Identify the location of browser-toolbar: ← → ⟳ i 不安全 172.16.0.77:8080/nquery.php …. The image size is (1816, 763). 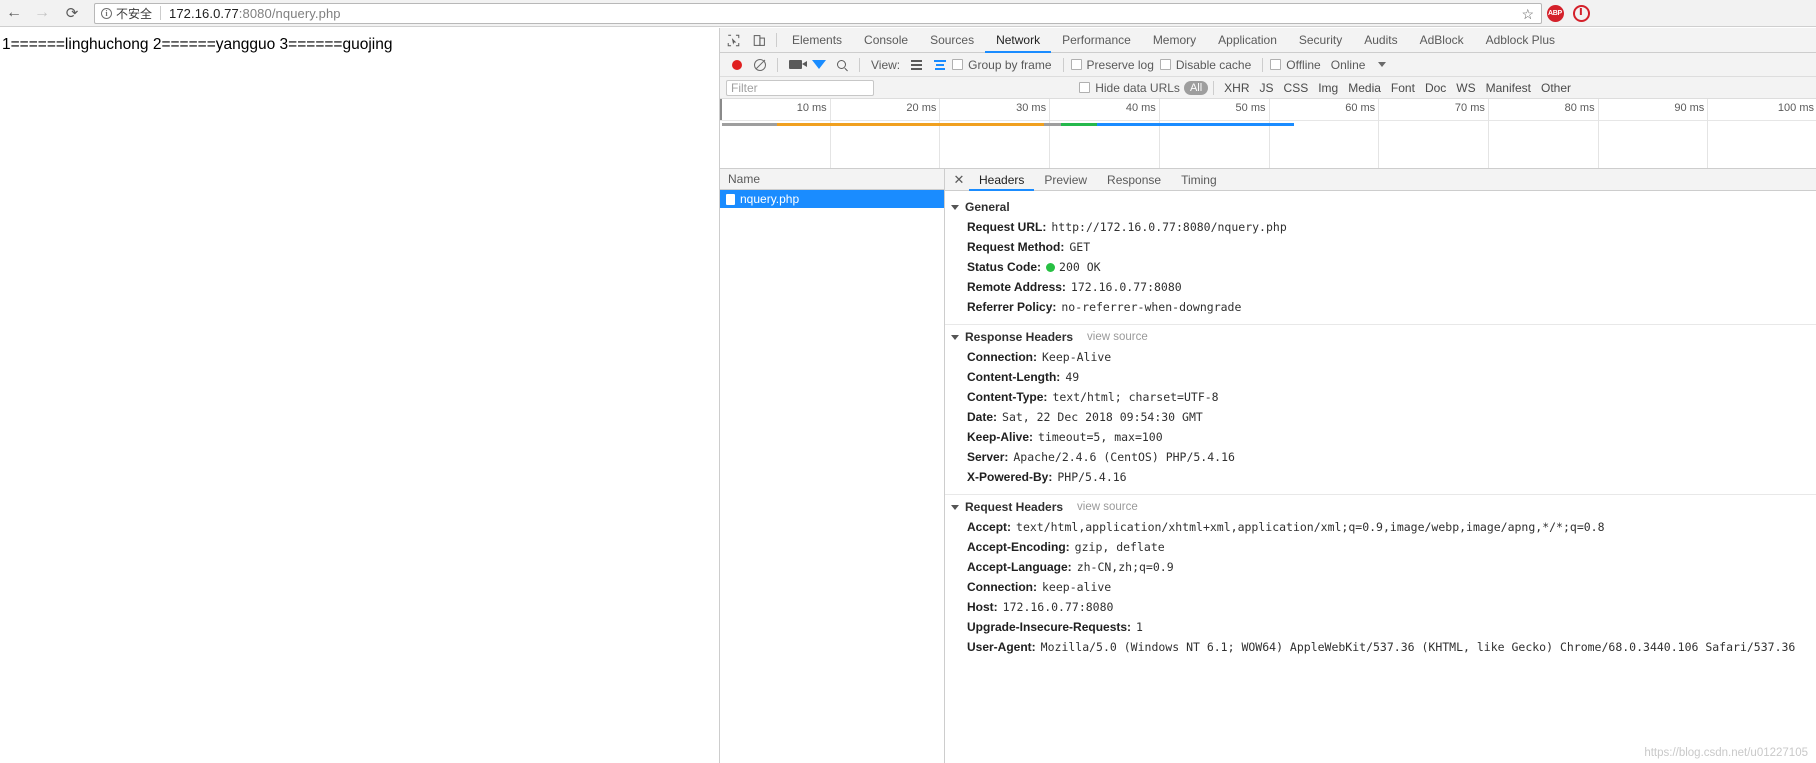
(908, 13).